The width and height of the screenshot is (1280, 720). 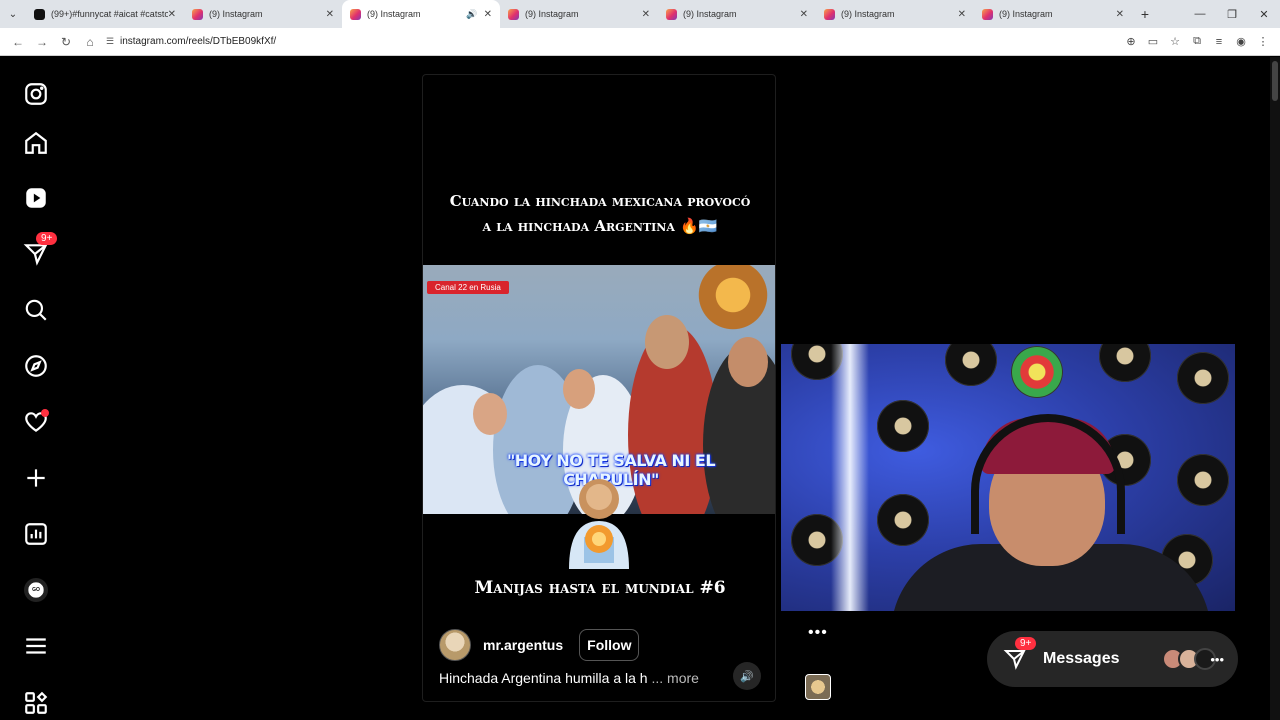 What do you see at coordinates (606, 42) in the screenshot?
I see `url-bar: ☰ instagram.com/reels/DTbEB09kfXf/` at bounding box center [606, 42].